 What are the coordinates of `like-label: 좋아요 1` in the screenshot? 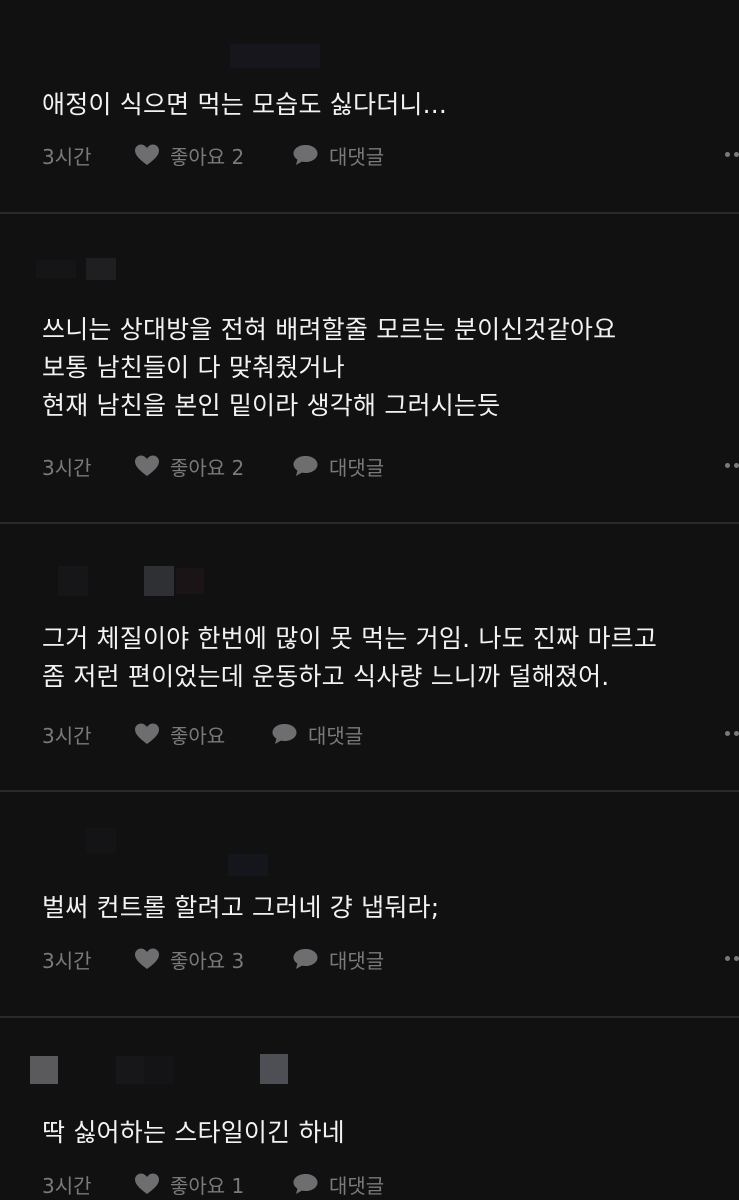 It's located at (207, 1185).